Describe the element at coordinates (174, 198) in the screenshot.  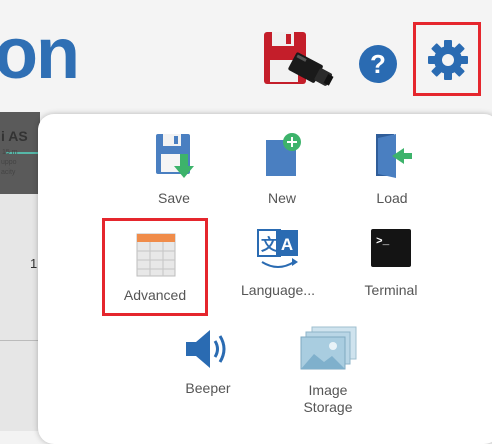
I see `menu-item-label: Save` at that location.